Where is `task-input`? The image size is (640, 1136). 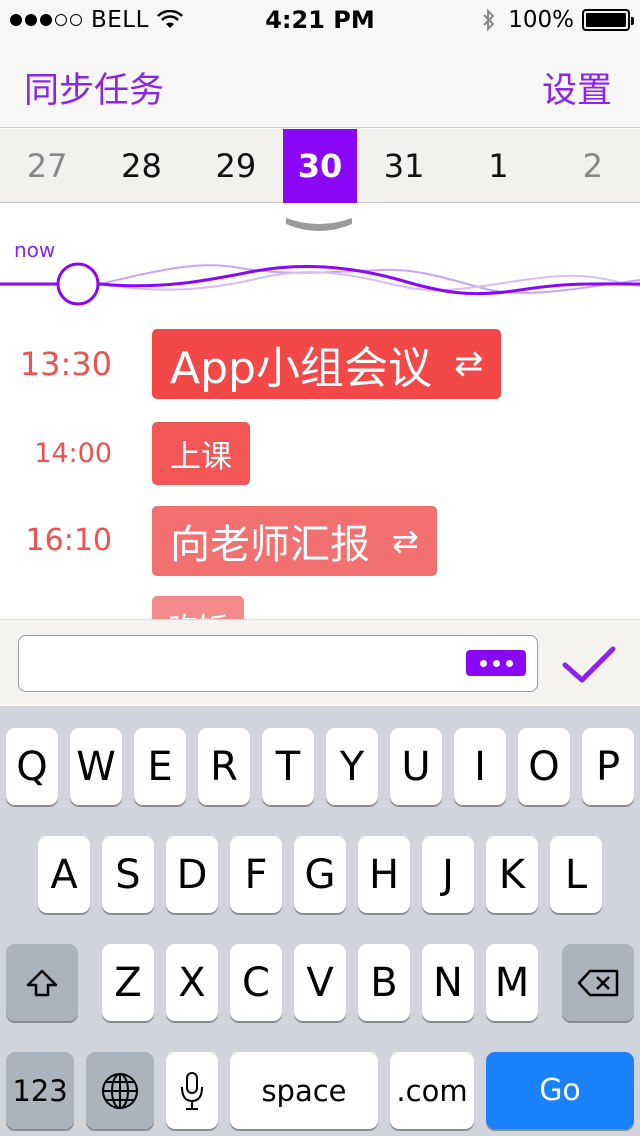
task-input is located at coordinates (278, 663).